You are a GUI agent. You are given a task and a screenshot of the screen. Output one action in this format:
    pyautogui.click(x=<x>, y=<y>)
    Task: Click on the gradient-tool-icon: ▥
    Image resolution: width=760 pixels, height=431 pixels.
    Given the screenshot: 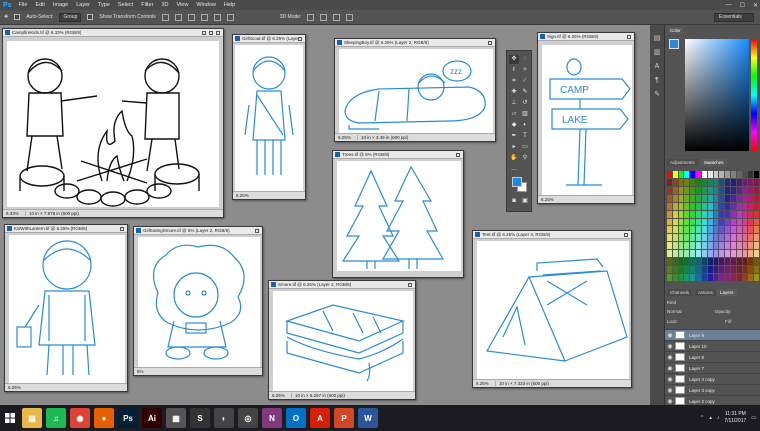 What is the action you would take?
    pyautogui.click(x=525, y=114)
    